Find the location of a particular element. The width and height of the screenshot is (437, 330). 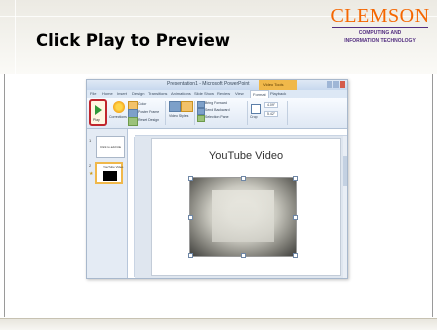

frame-border-bottom is located at coordinates (218, 324).